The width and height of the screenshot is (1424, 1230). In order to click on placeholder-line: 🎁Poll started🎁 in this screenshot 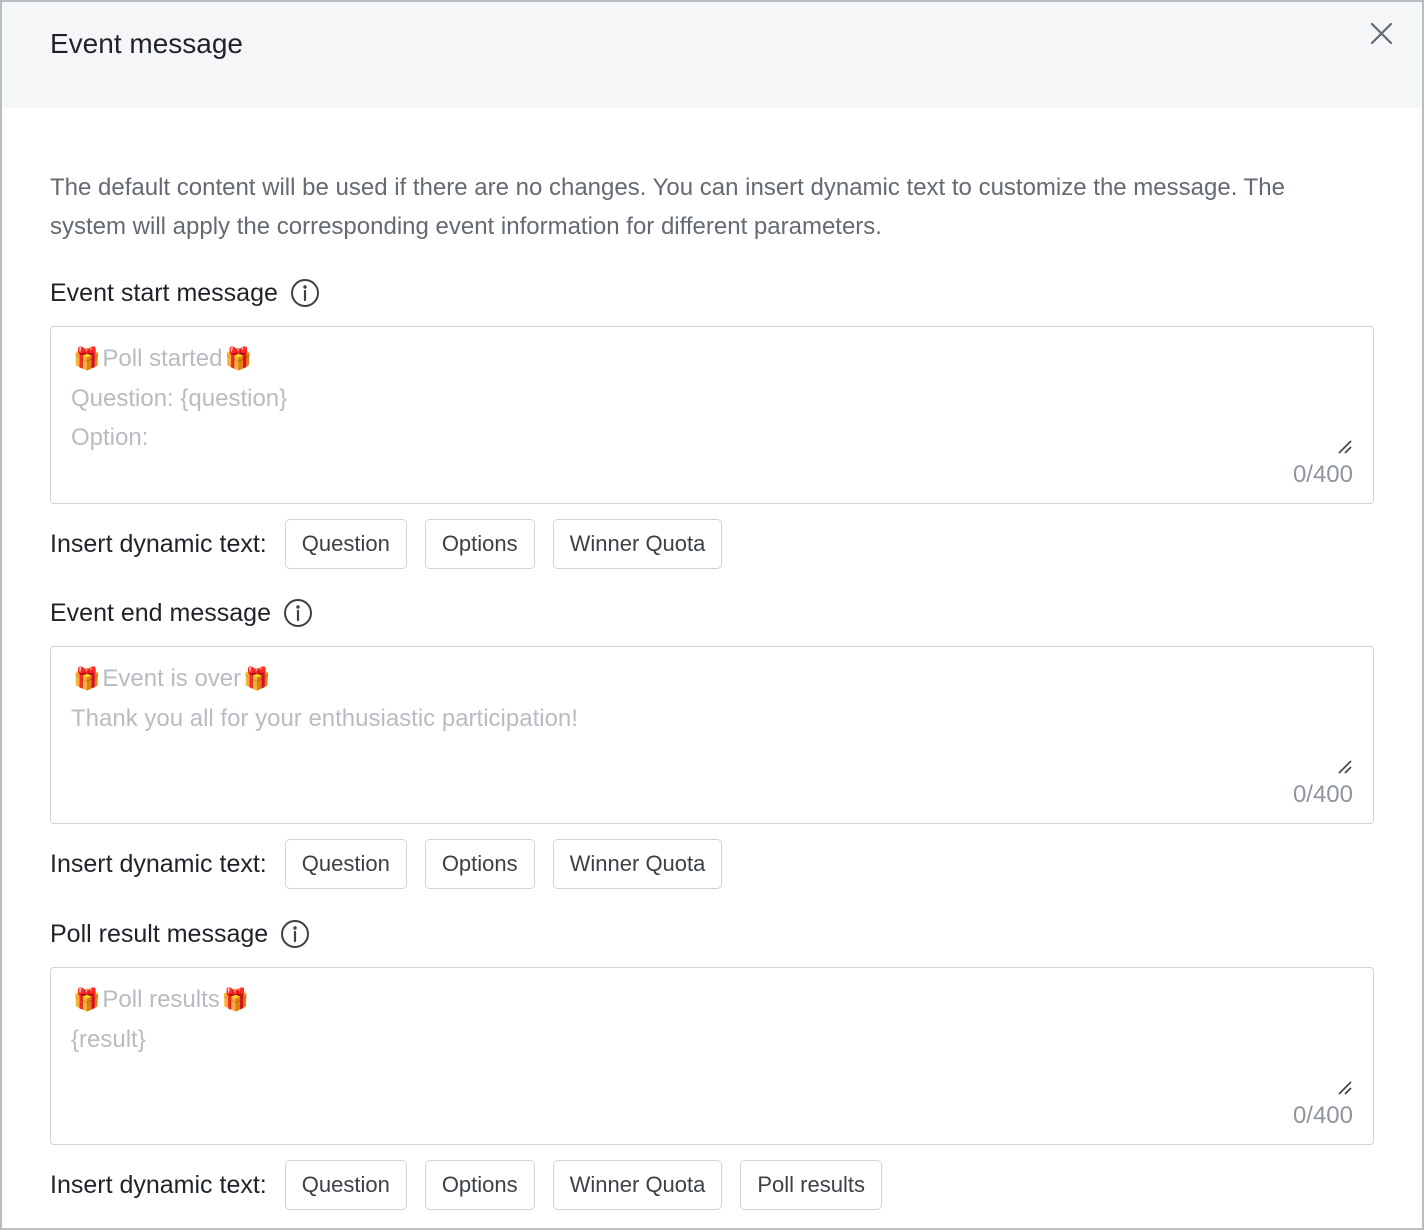, I will do `click(179, 359)`.